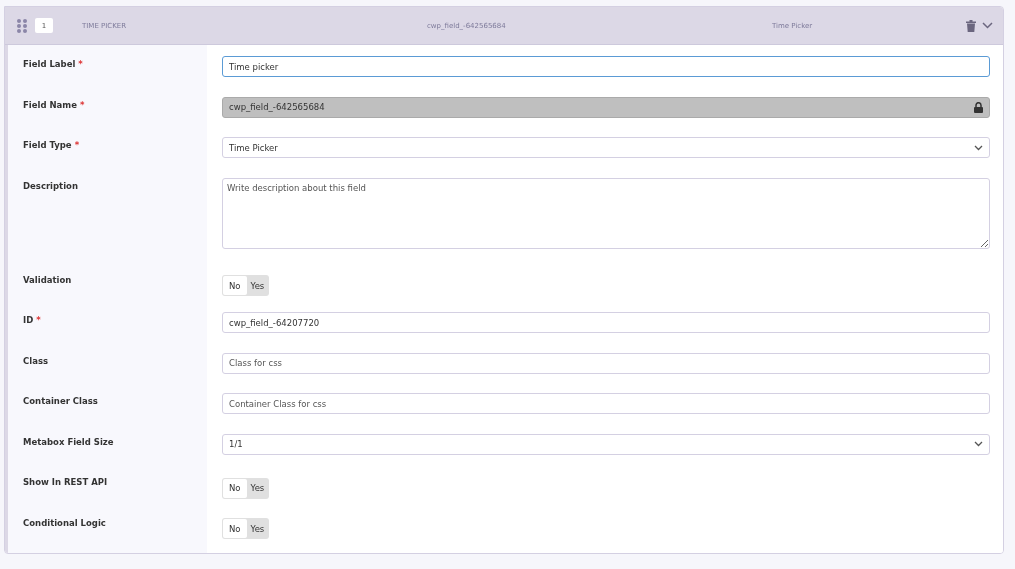  I want to click on select-field: Time Picker, so click(606, 147).